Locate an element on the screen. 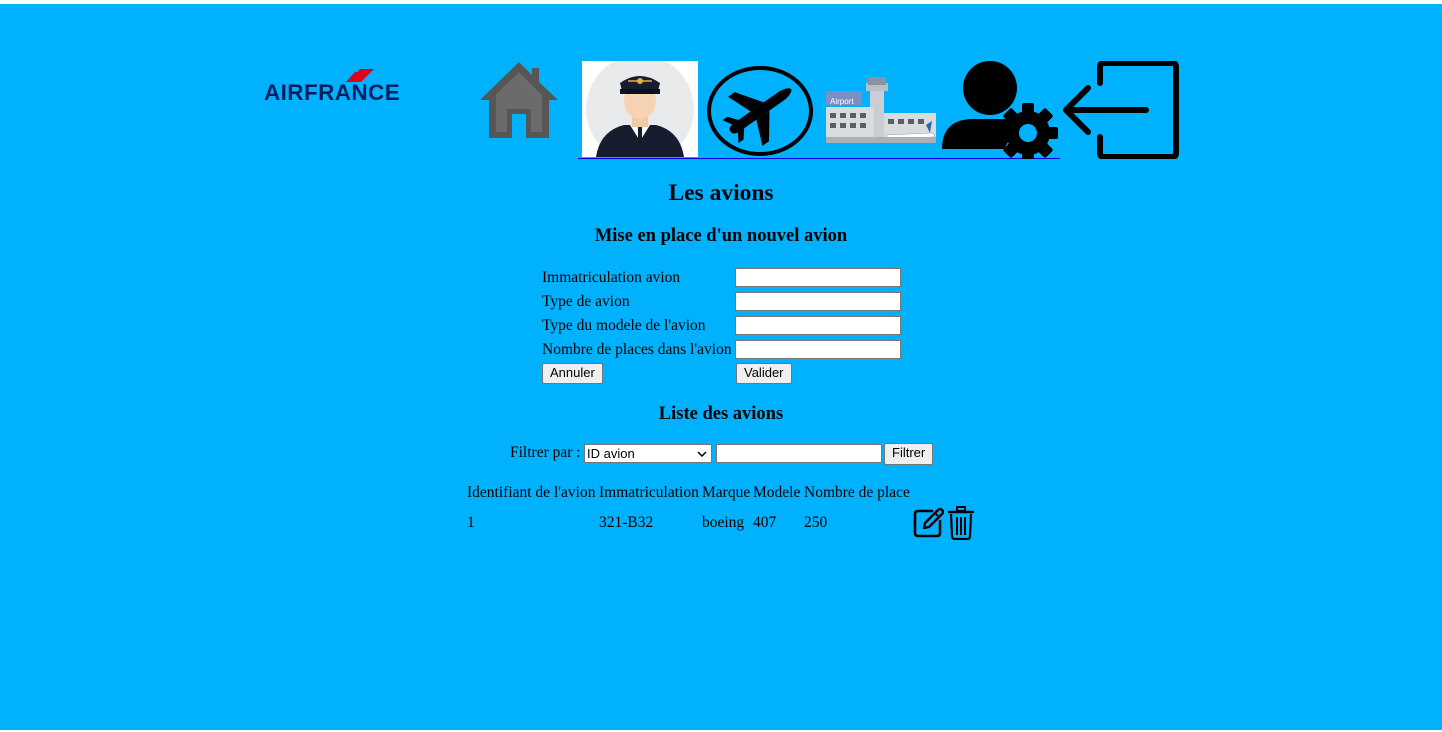 The height and width of the screenshot is (732, 1442). col-header-seats: Nombre de place is located at coordinates (857, 492).